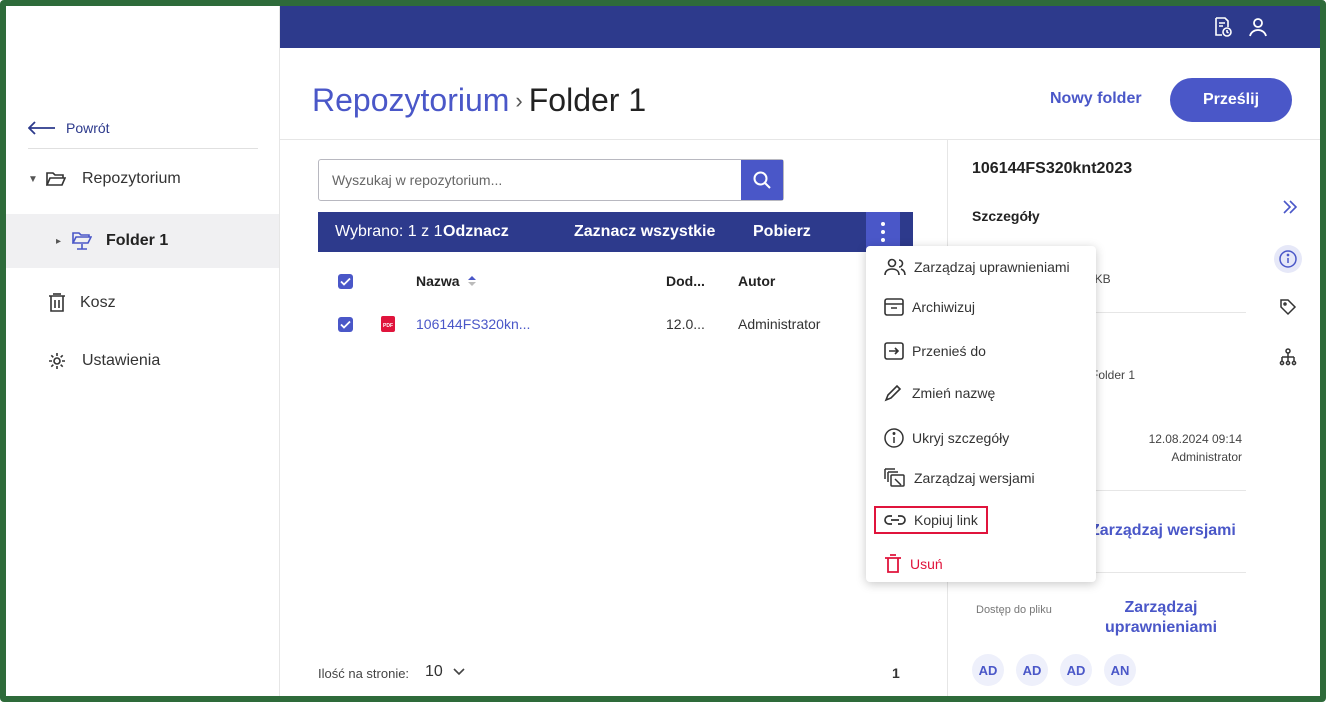  Describe the element at coordinates (57, 361) in the screenshot. I see `gear-icon` at that location.